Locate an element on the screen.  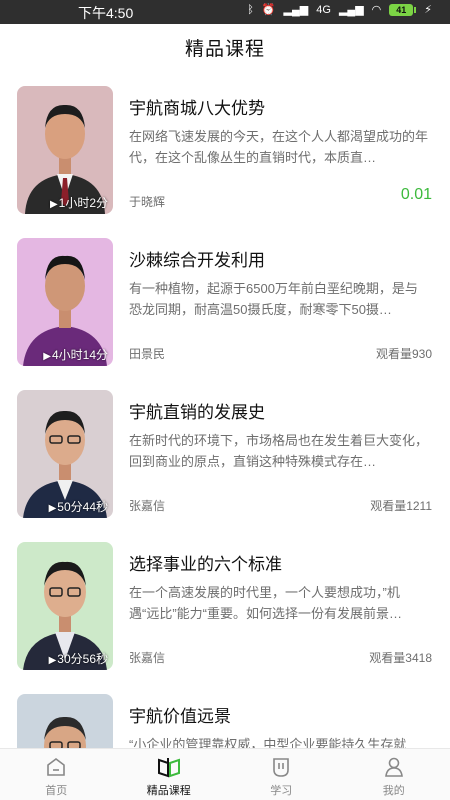
battery-icon: 41 is located at coordinates (403, 9).